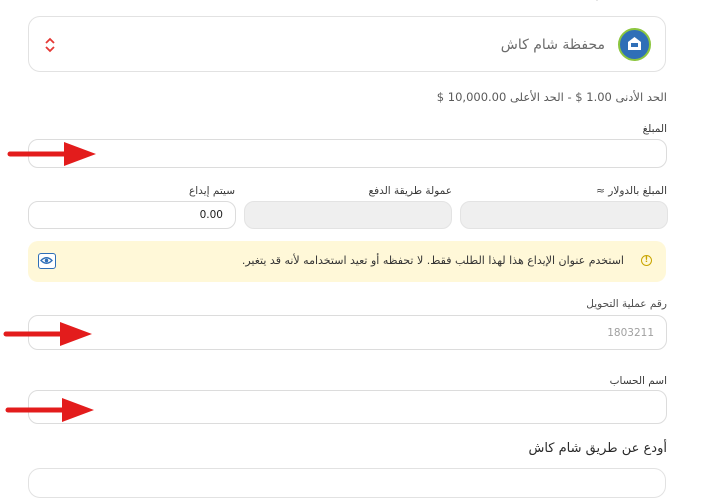  What do you see at coordinates (47, 261) in the screenshot?
I see `eye-icon` at bounding box center [47, 261].